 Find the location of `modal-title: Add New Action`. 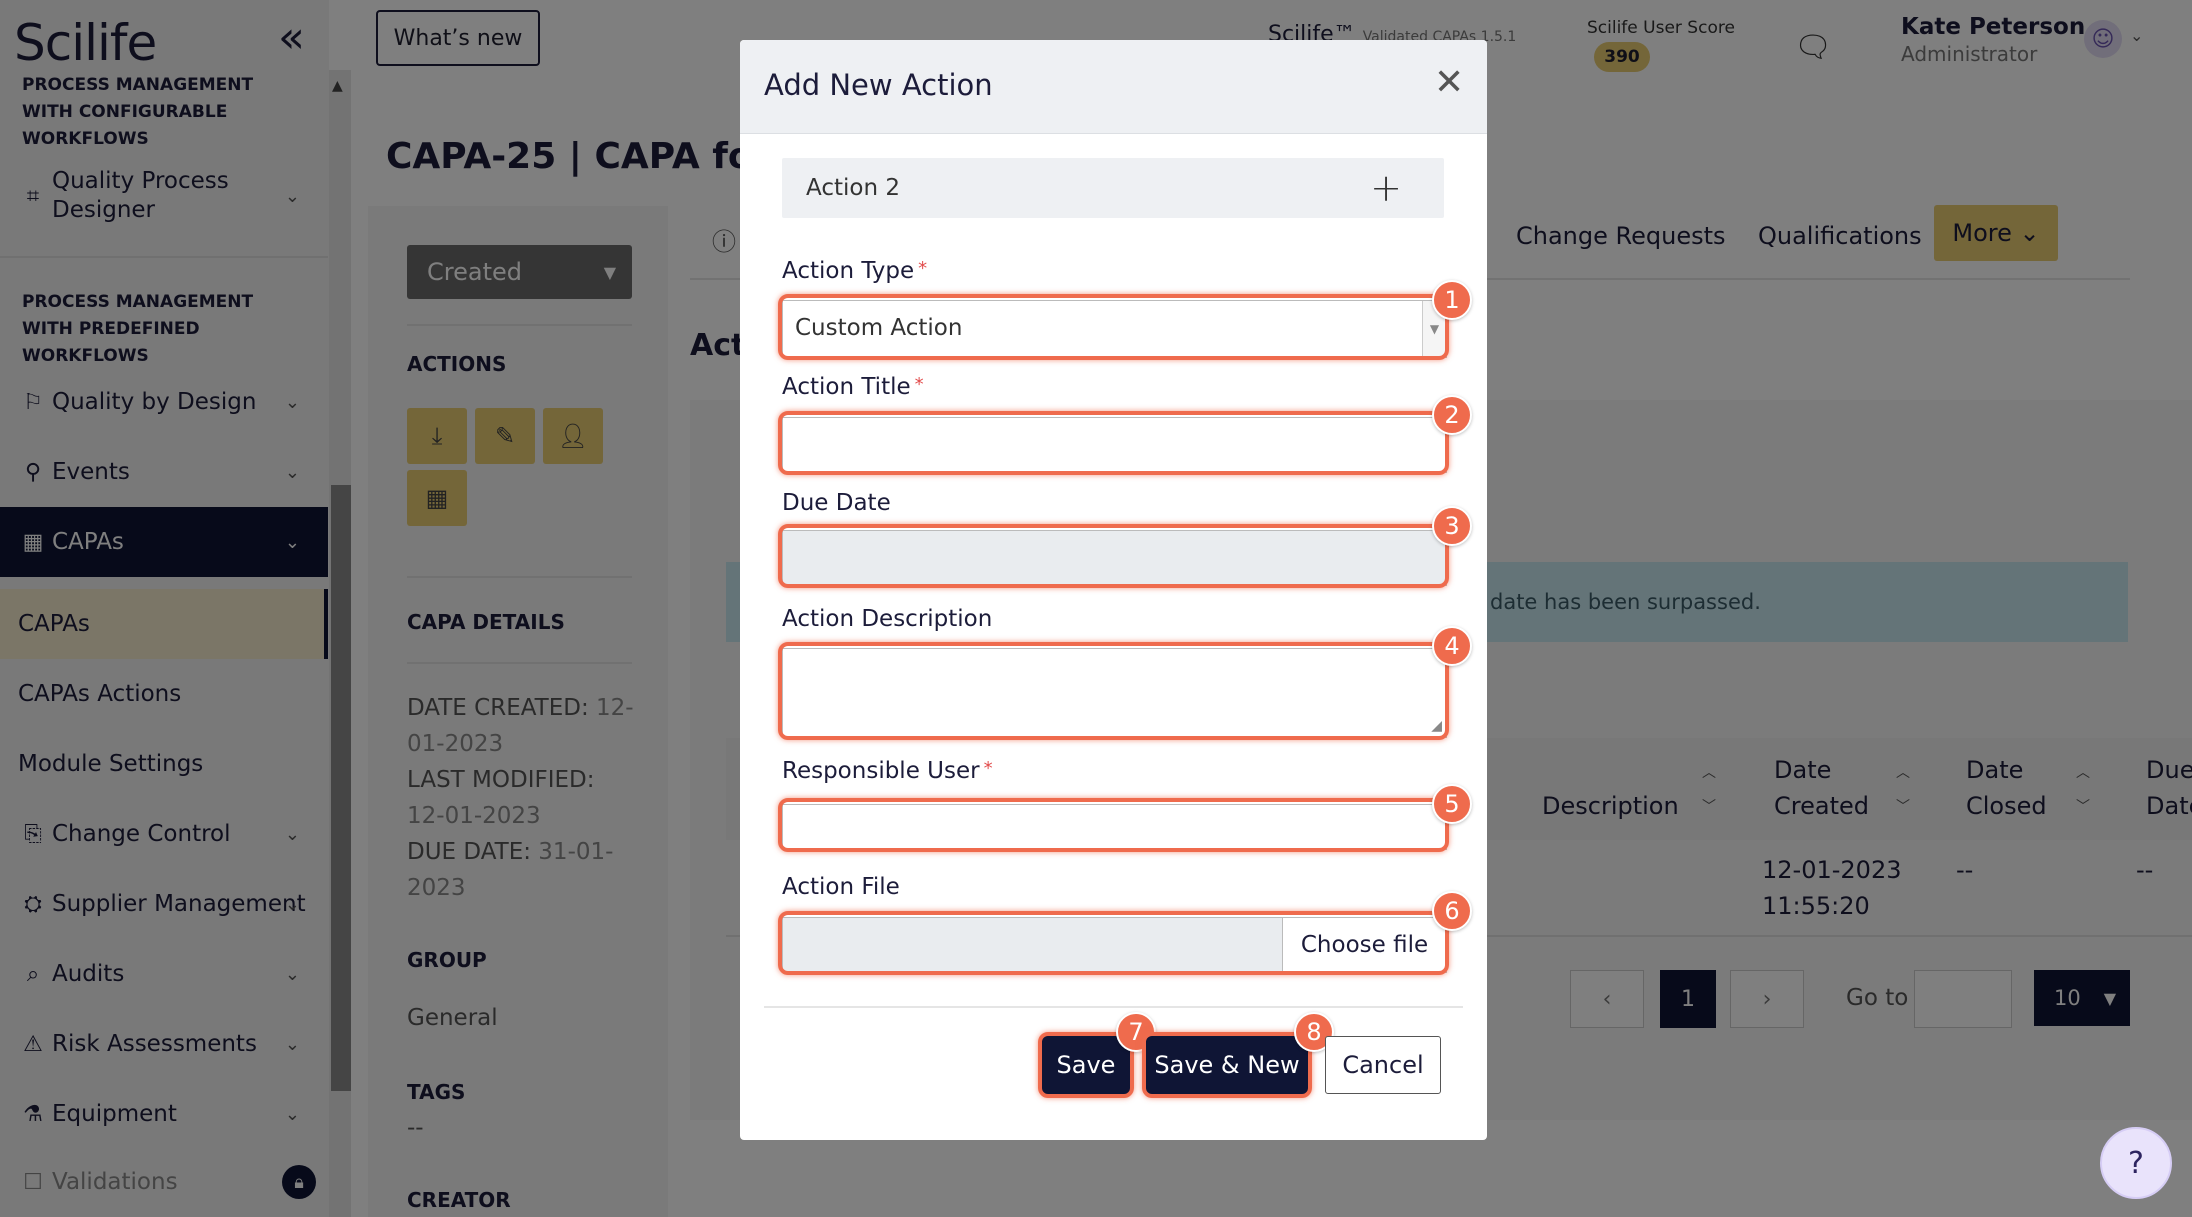

modal-title: Add New Action is located at coordinates (878, 85).